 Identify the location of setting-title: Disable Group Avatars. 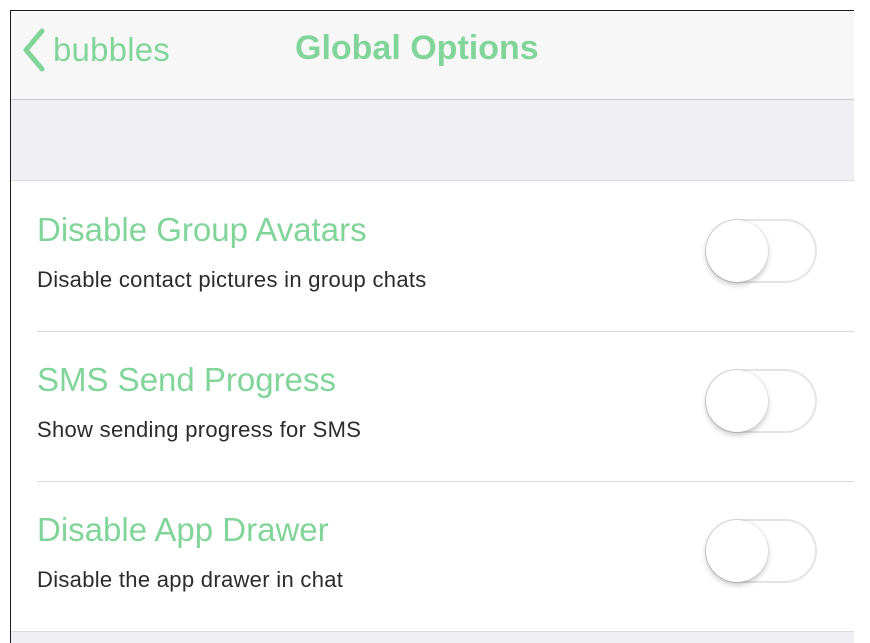
(202, 229).